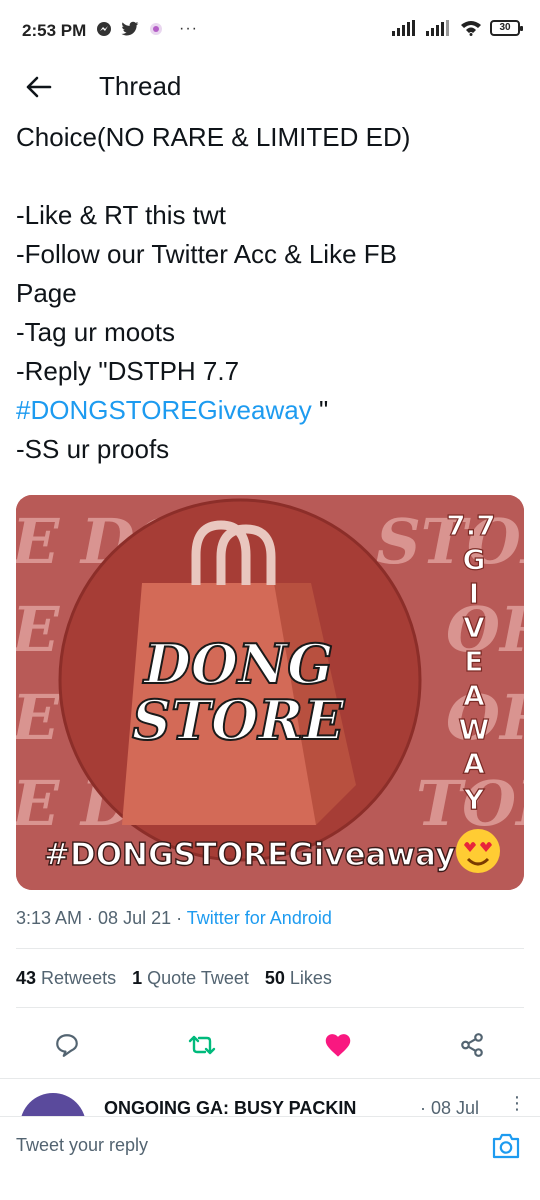 Image resolution: width=540 pixels, height=1200 pixels. Describe the element at coordinates (506, 28) in the screenshot. I see `battery-icon: 30` at that location.